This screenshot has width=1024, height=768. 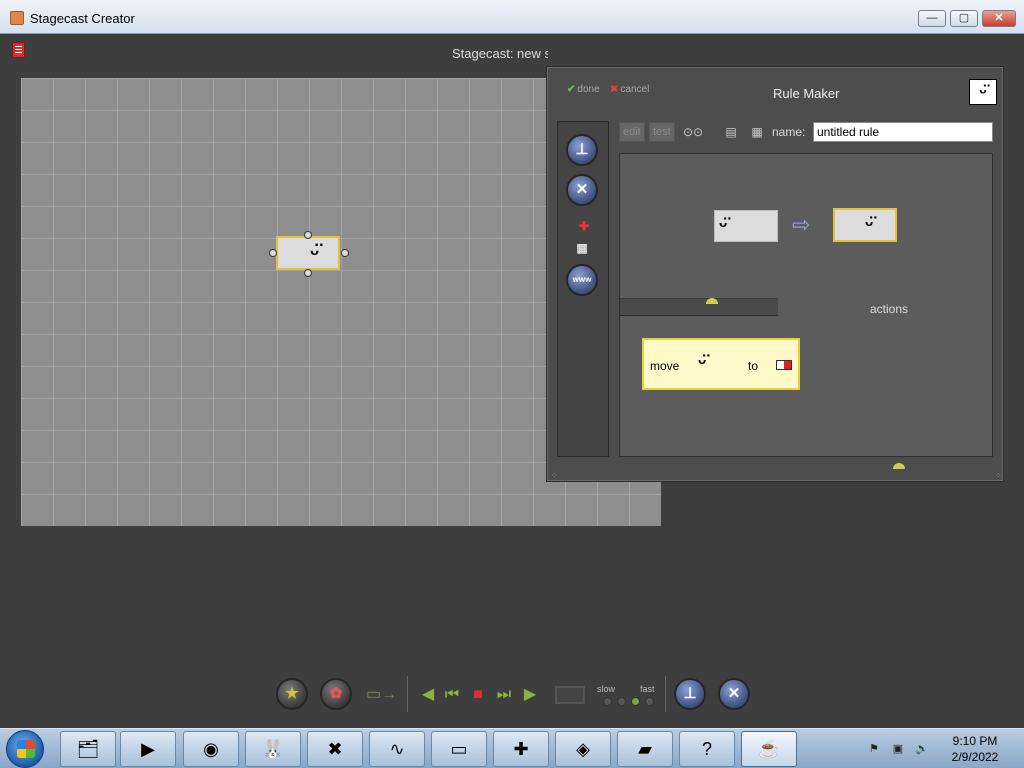 I want to click on resize-handle-bottom, so click(x=308, y=273).